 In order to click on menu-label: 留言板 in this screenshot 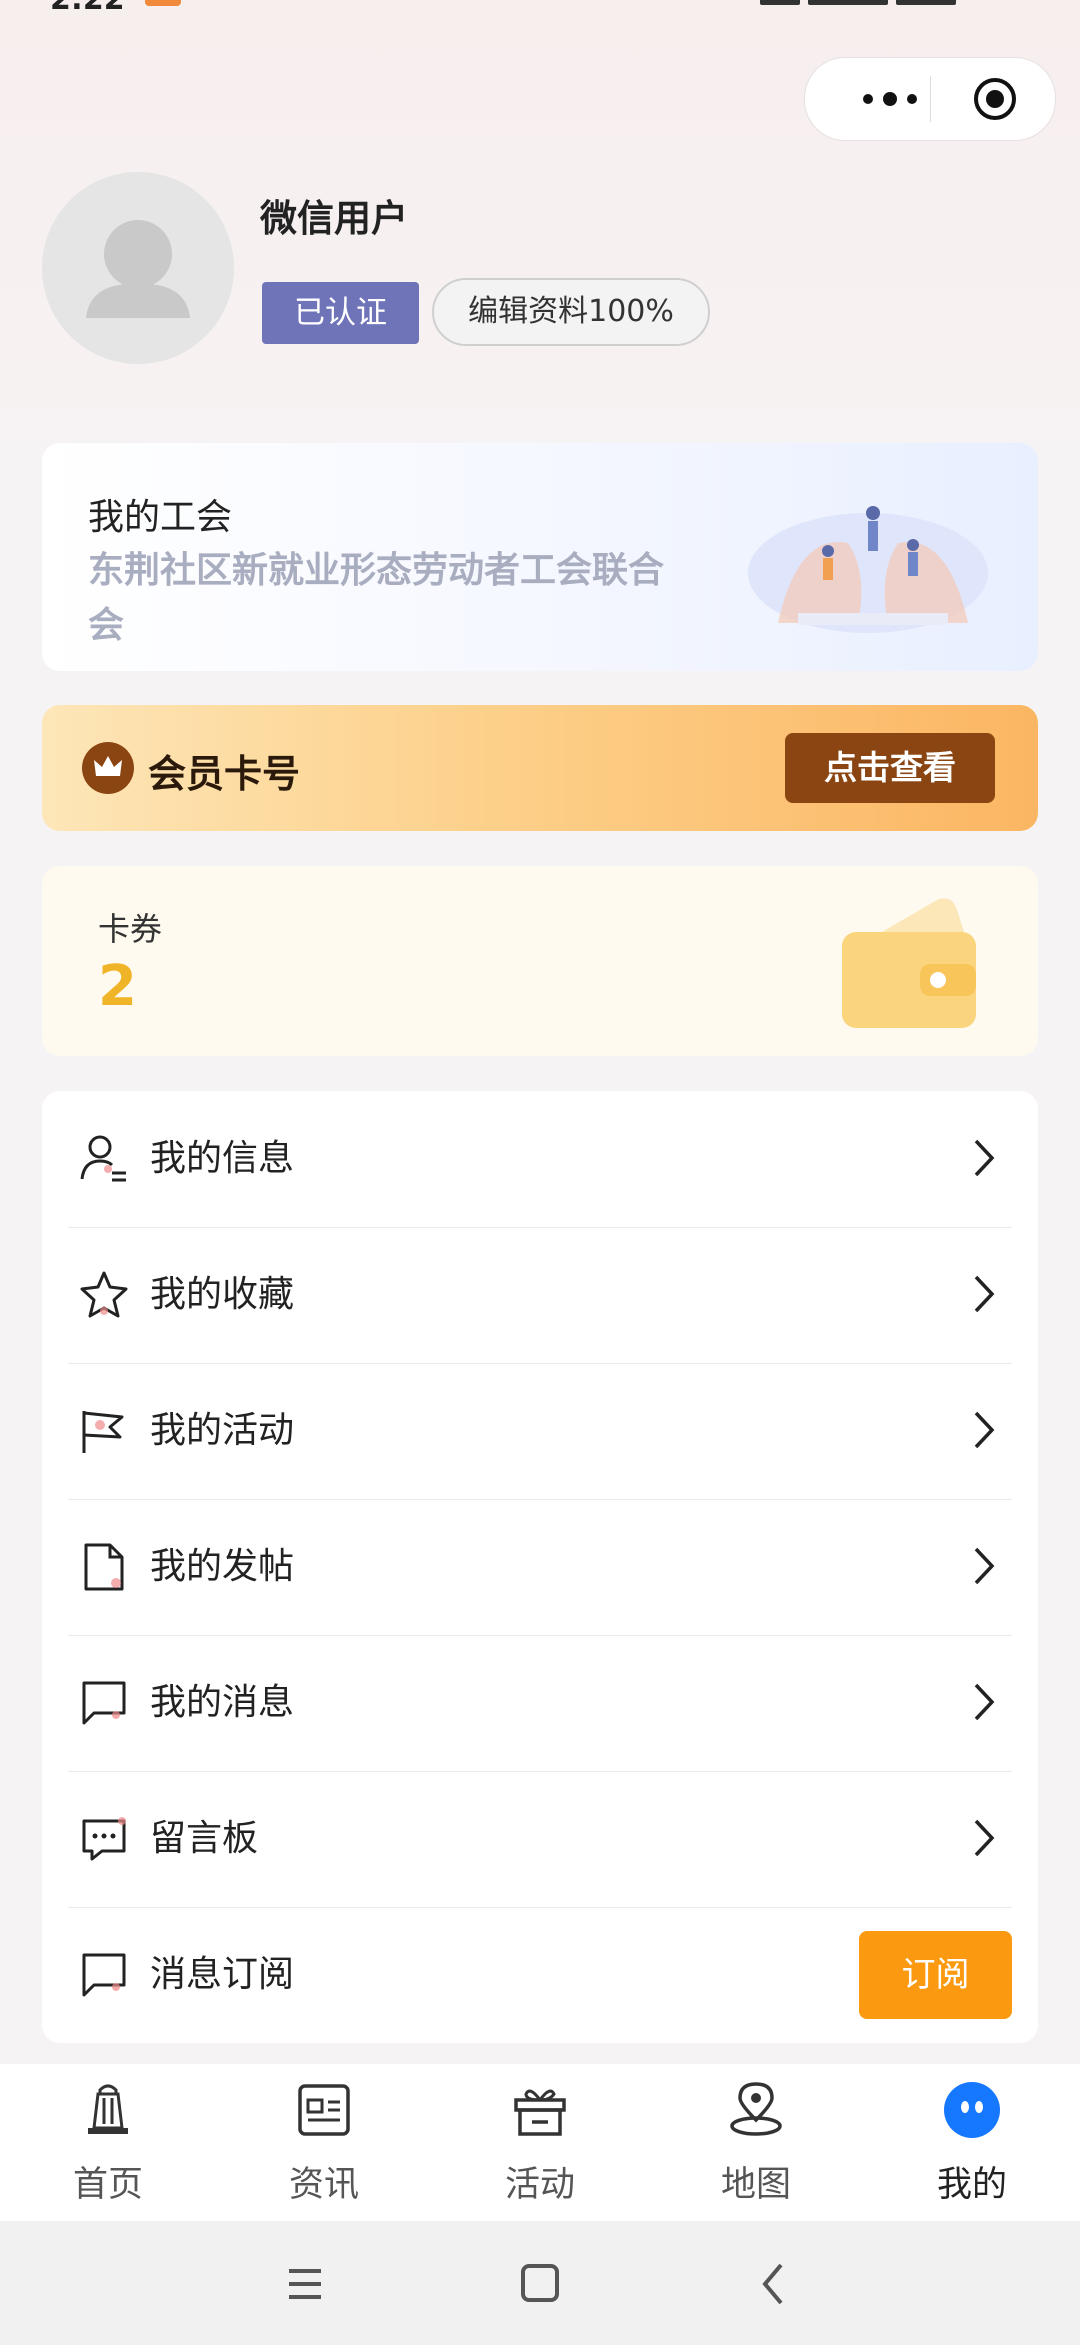, I will do `click(204, 1838)`.